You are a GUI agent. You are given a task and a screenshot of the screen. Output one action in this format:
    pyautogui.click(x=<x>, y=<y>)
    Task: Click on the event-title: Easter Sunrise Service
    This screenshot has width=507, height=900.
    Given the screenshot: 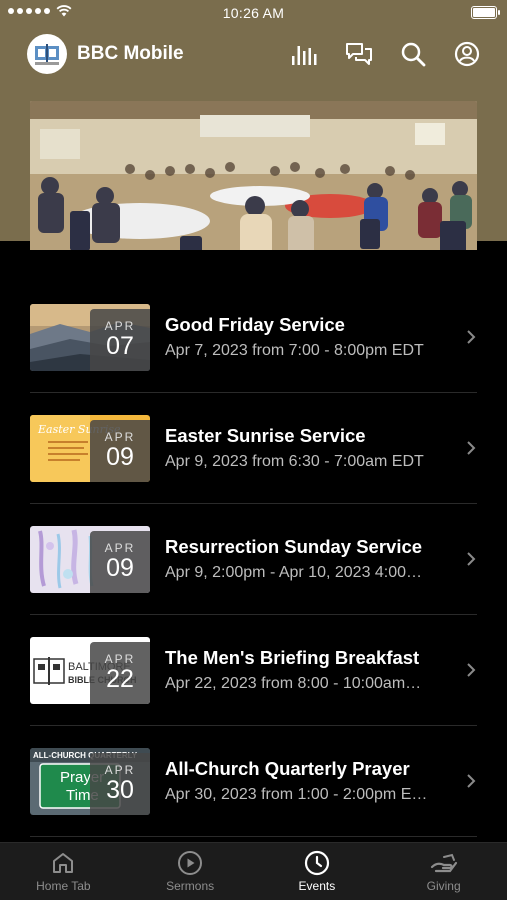 What is the action you would take?
    pyautogui.click(x=265, y=435)
    